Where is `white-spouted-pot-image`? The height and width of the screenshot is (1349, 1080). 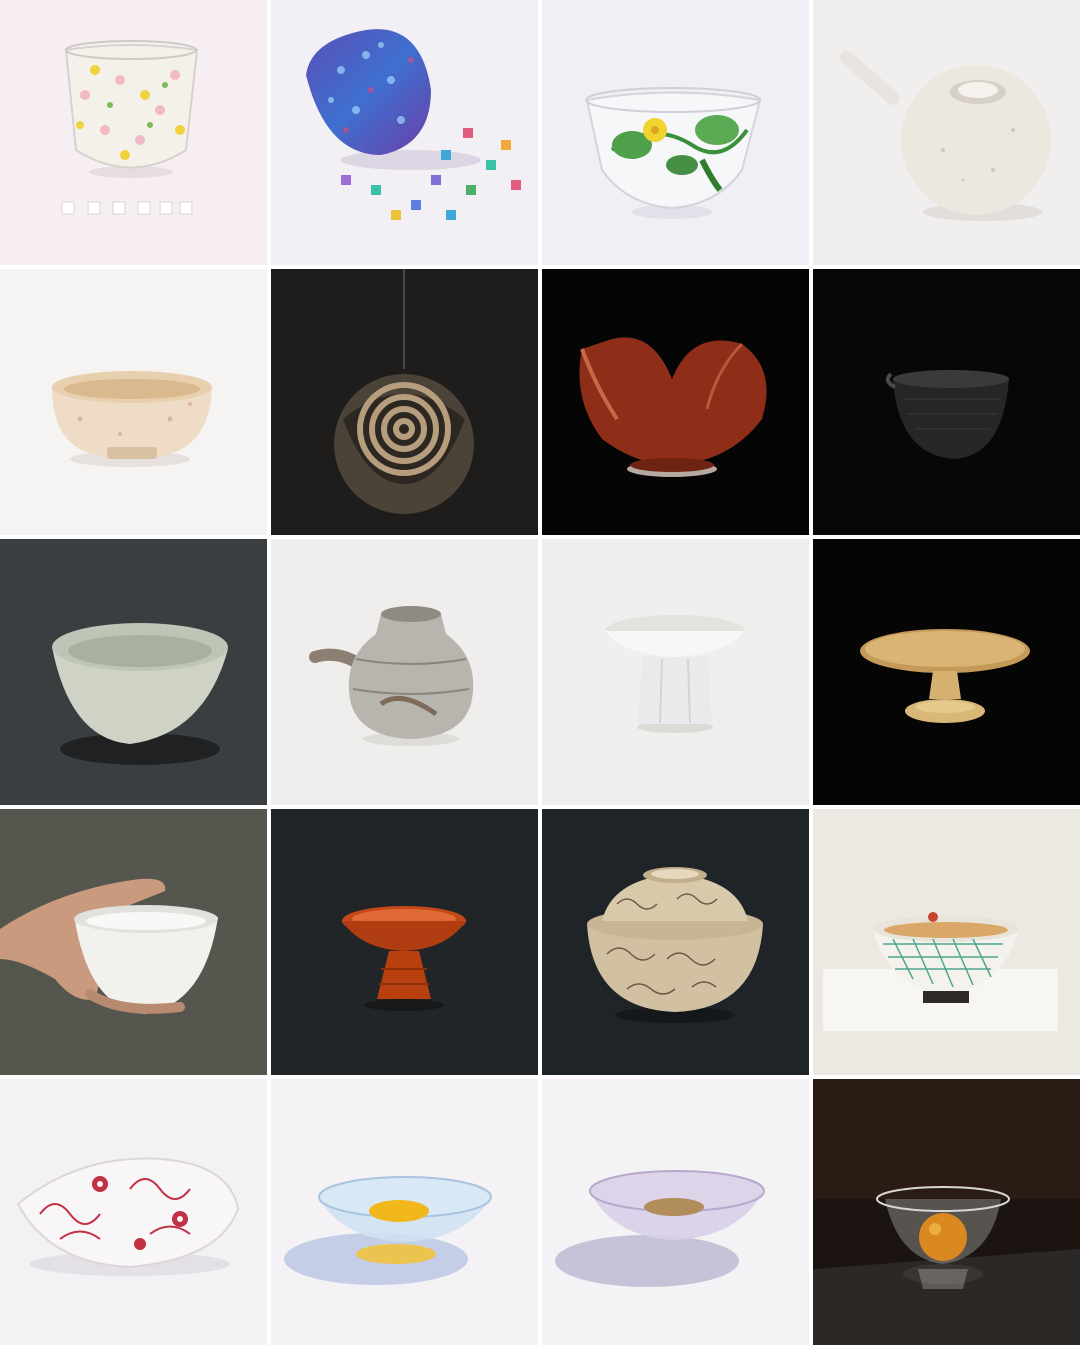
white-spouted-pot-image is located at coordinates (946, 132).